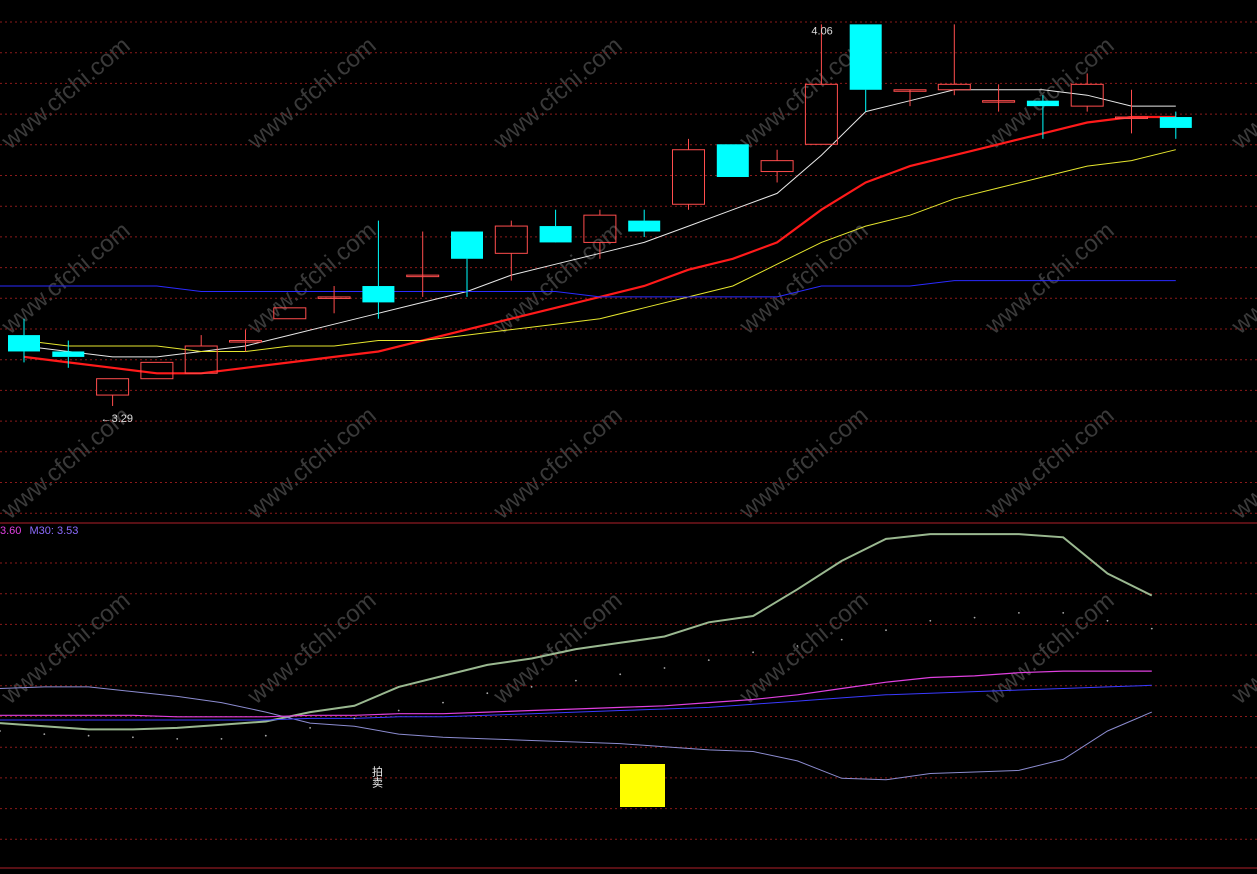 The height and width of the screenshot is (874, 1257). Describe the element at coordinates (821, 31) in the screenshot. I see `price-annotation: 4.06` at that location.